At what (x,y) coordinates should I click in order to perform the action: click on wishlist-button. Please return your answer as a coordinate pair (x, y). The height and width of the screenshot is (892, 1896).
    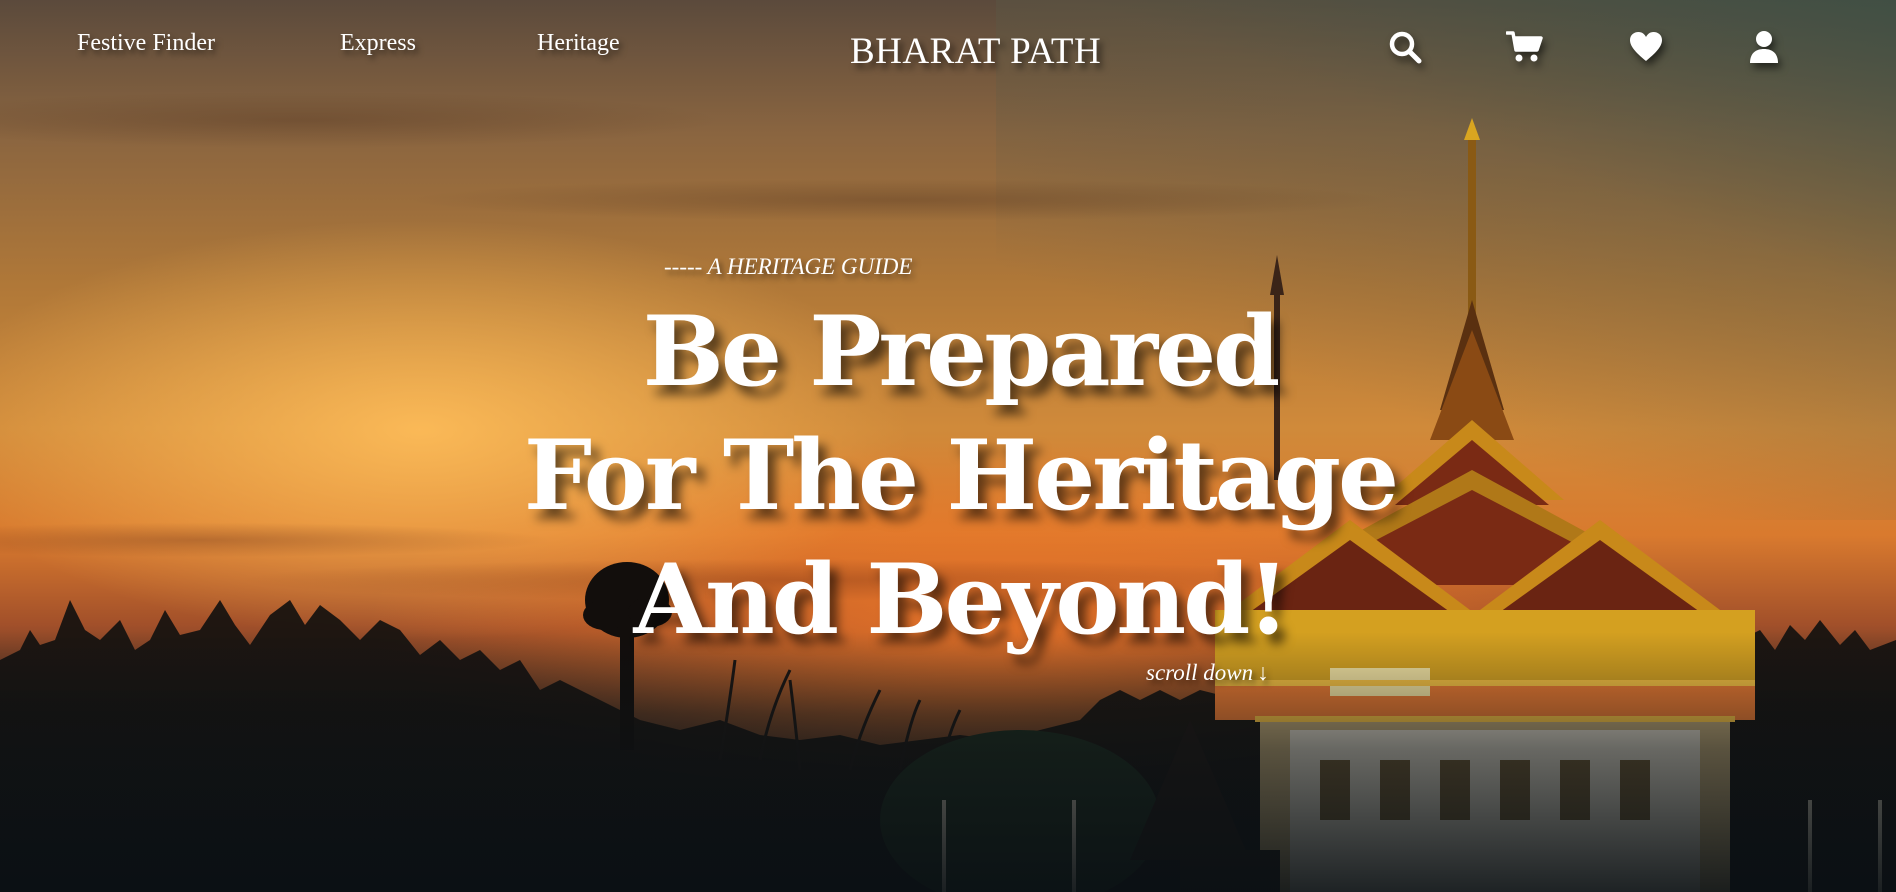
    Looking at the image, I should click on (1646, 47).